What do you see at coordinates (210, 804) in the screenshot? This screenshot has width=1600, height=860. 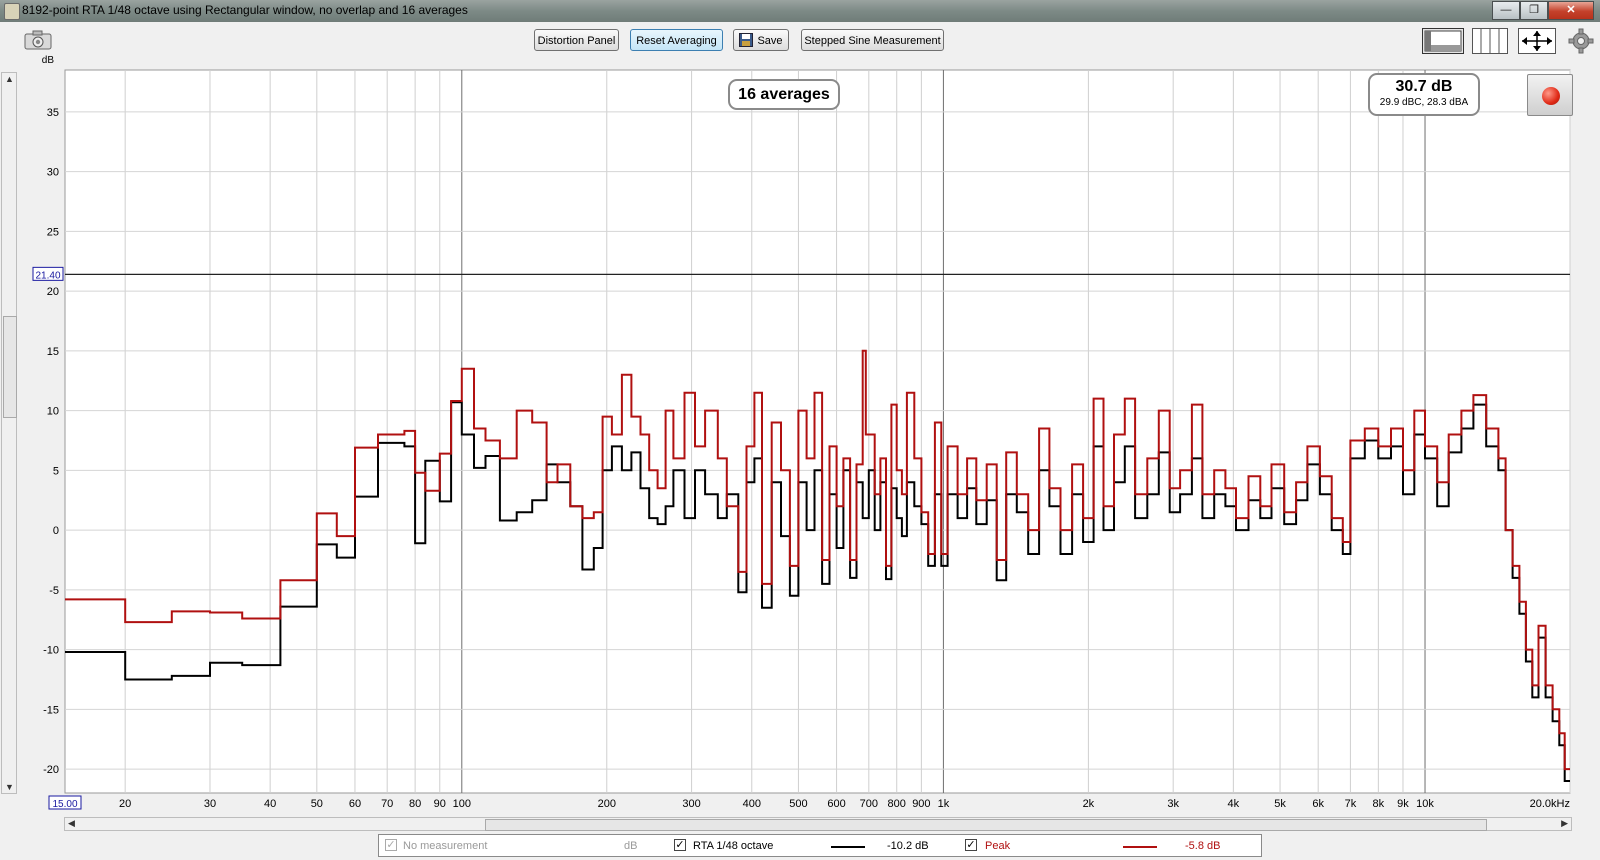 I see `x-tick-label: 30` at bounding box center [210, 804].